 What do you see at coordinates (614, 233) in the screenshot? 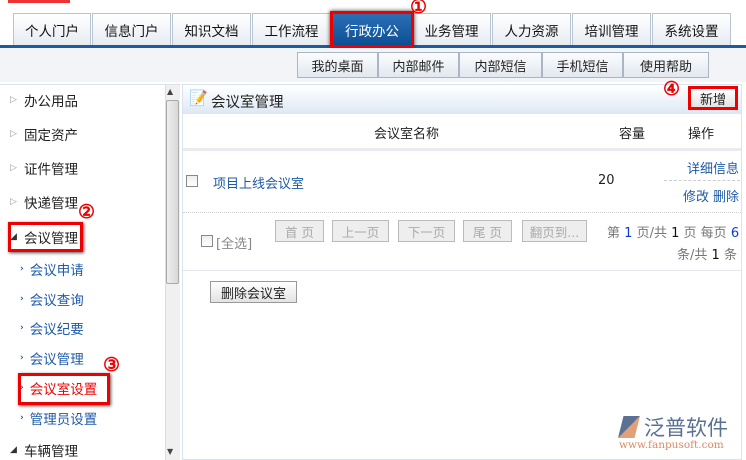
I see `pager-text: 第` at bounding box center [614, 233].